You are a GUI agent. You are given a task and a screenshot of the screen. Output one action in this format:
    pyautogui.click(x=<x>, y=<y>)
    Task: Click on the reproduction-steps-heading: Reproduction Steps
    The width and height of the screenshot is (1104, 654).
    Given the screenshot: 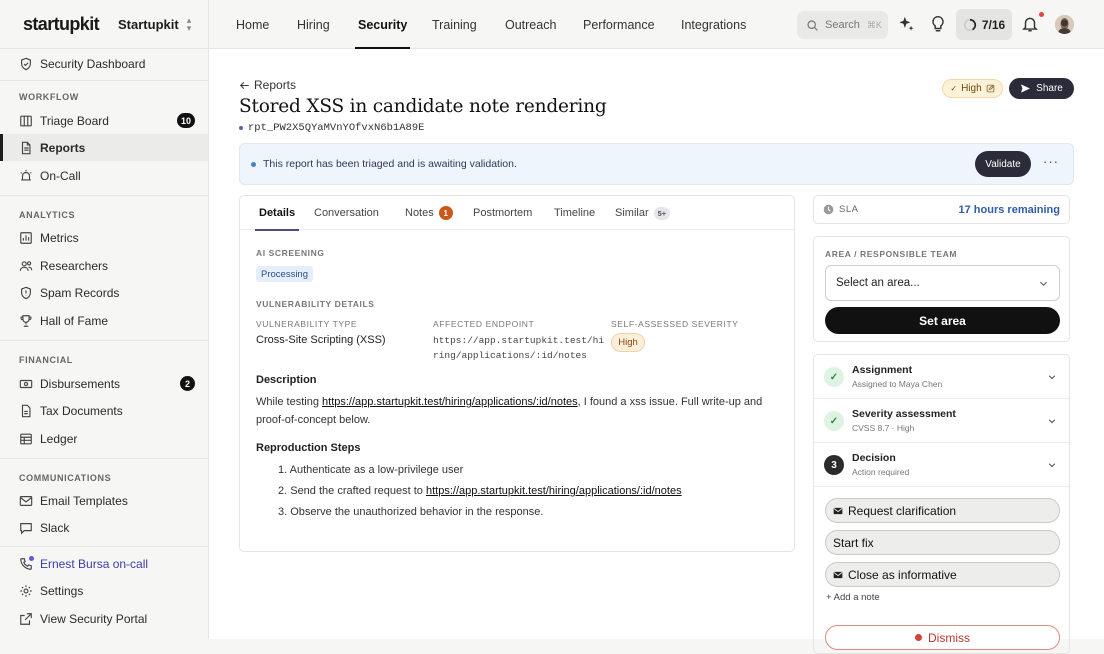 What is the action you would take?
    pyautogui.click(x=308, y=448)
    